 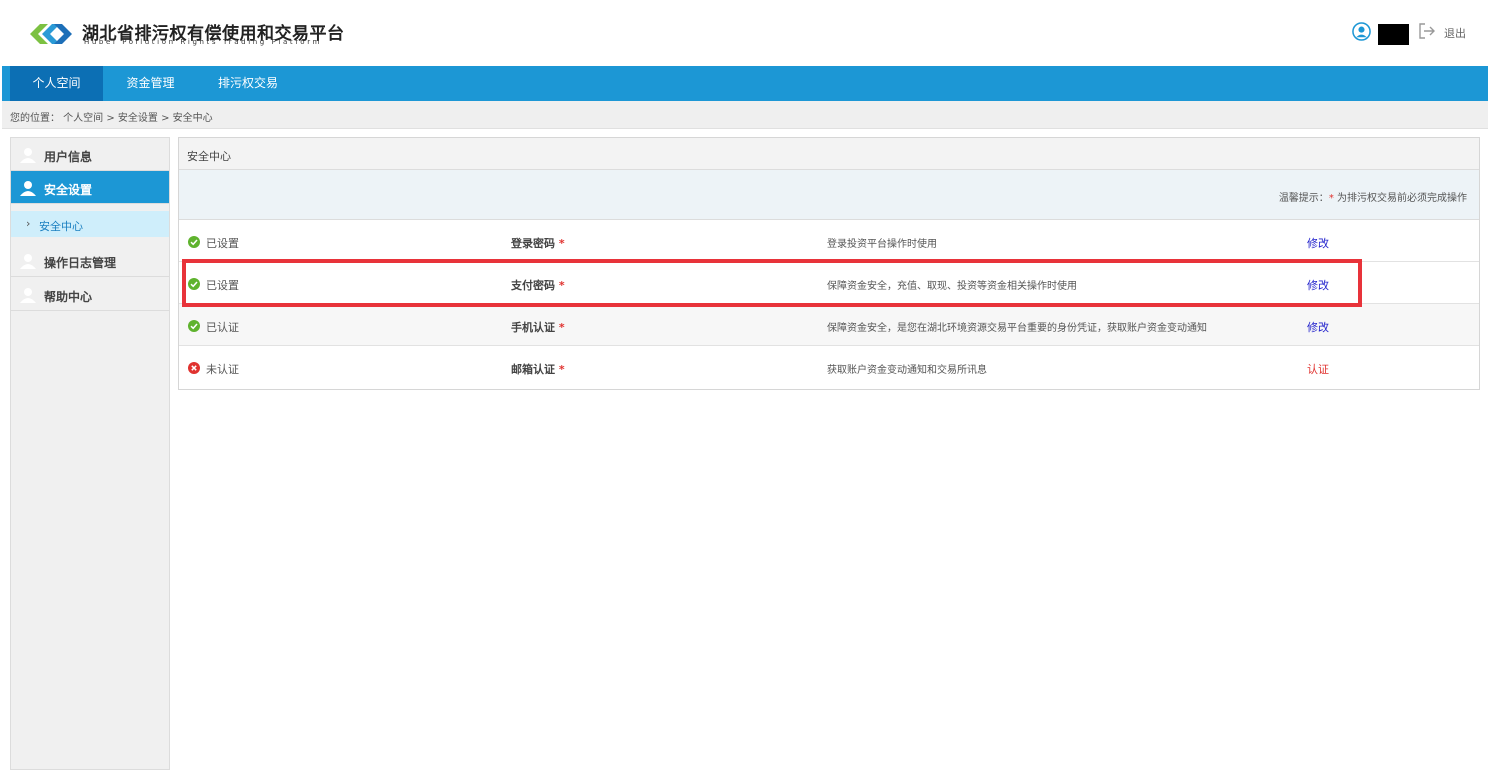 What do you see at coordinates (533, 243) in the screenshot?
I see `item-name-text: 登录密码` at bounding box center [533, 243].